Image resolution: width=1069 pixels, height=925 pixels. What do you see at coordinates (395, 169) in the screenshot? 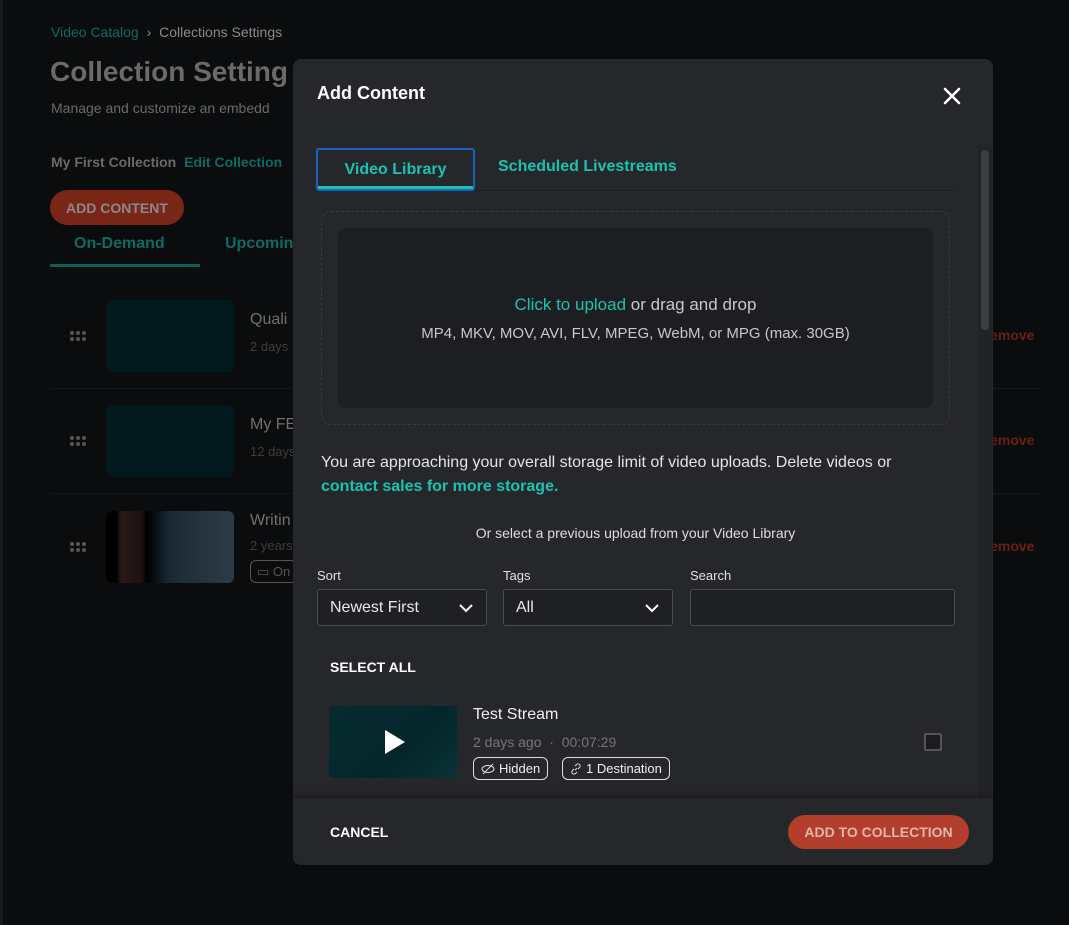
I see `tab-video-library: Video Library` at bounding box center [395, 169].